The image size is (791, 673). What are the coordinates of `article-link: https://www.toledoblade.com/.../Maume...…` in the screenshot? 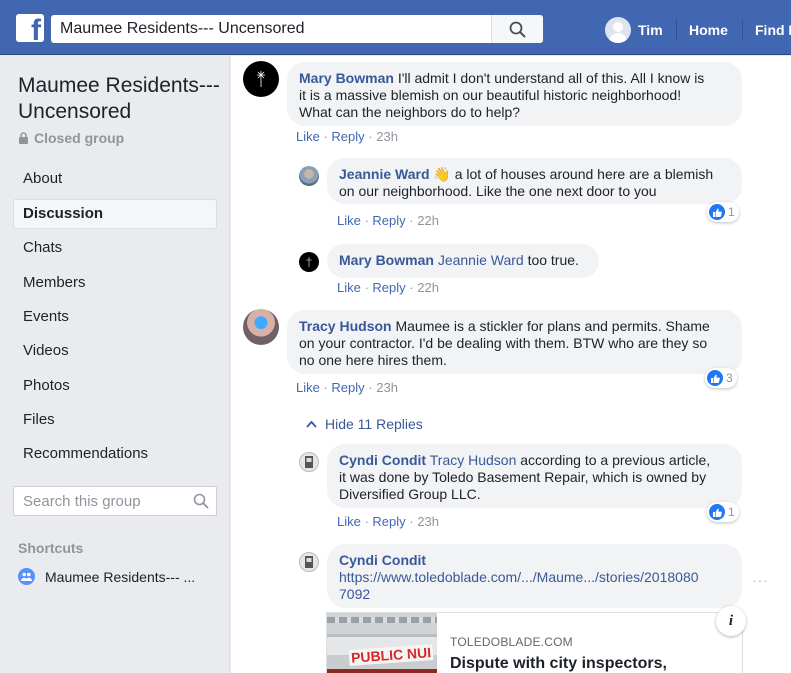 It's located at (519, 577).